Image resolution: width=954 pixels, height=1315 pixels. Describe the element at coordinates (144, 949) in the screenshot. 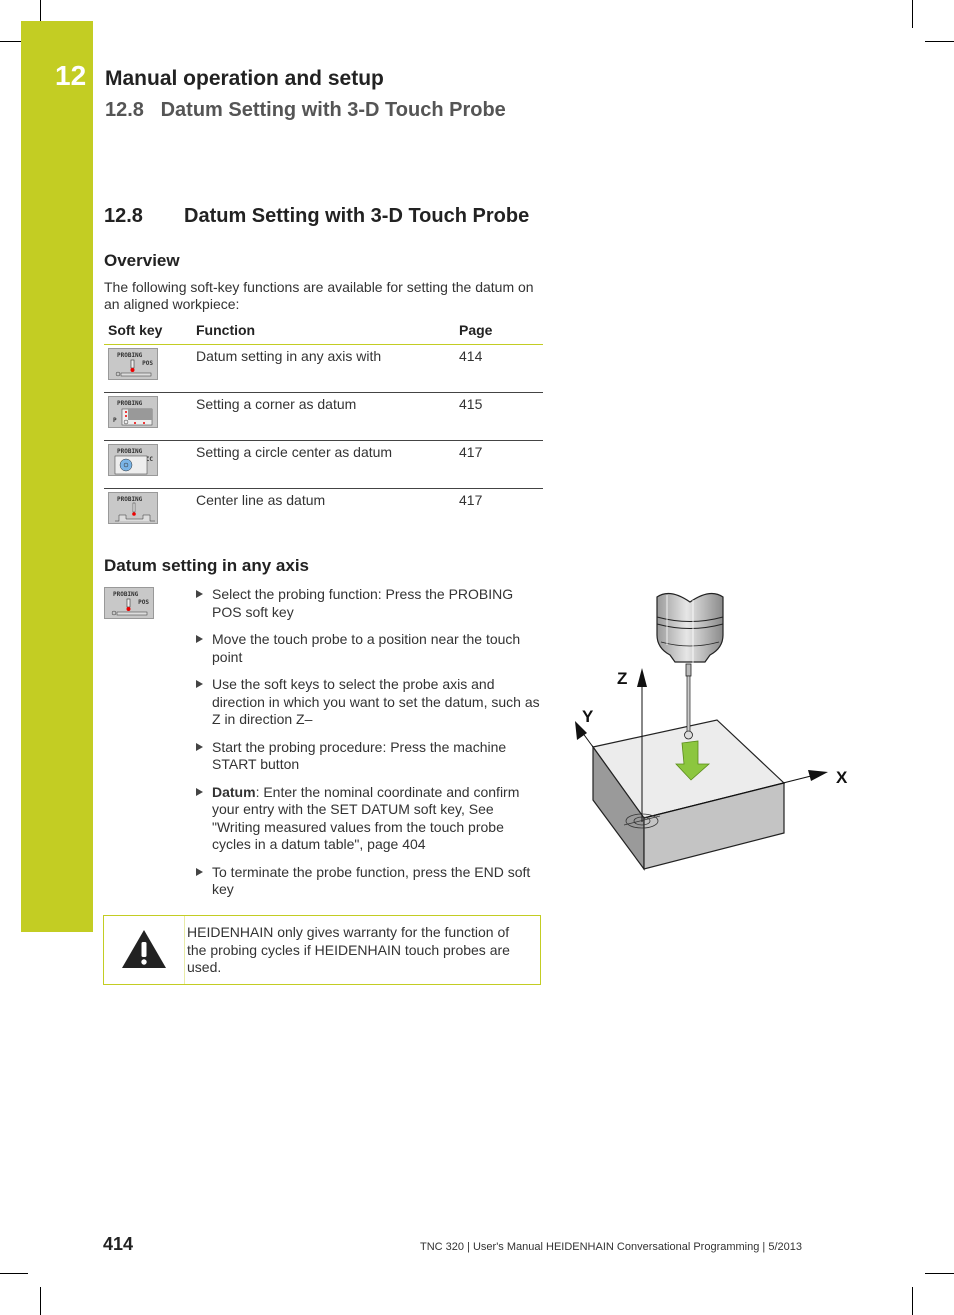

I see `warning-icon` at that location.